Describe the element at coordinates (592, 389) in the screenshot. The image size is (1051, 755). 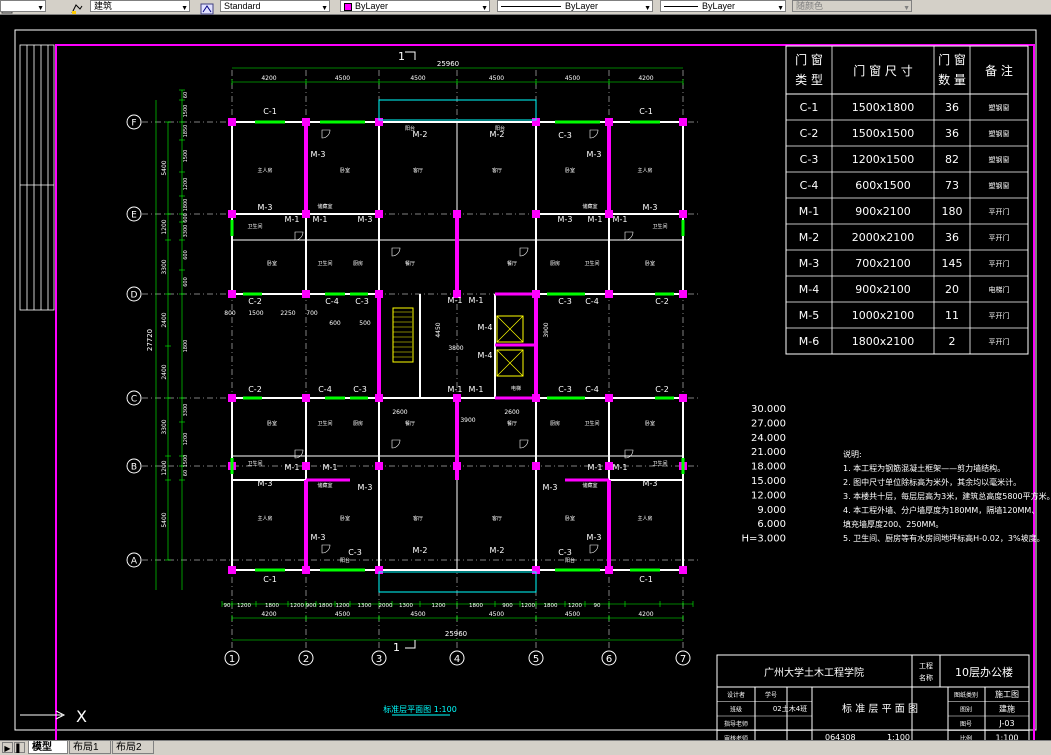
I see `window-tag: C-4` at that location.